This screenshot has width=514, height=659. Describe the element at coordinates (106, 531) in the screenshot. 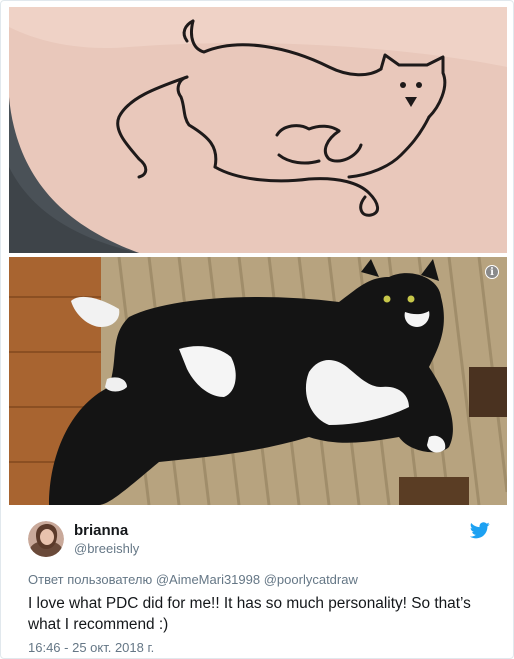

I see `display-name: brianna` at that location.